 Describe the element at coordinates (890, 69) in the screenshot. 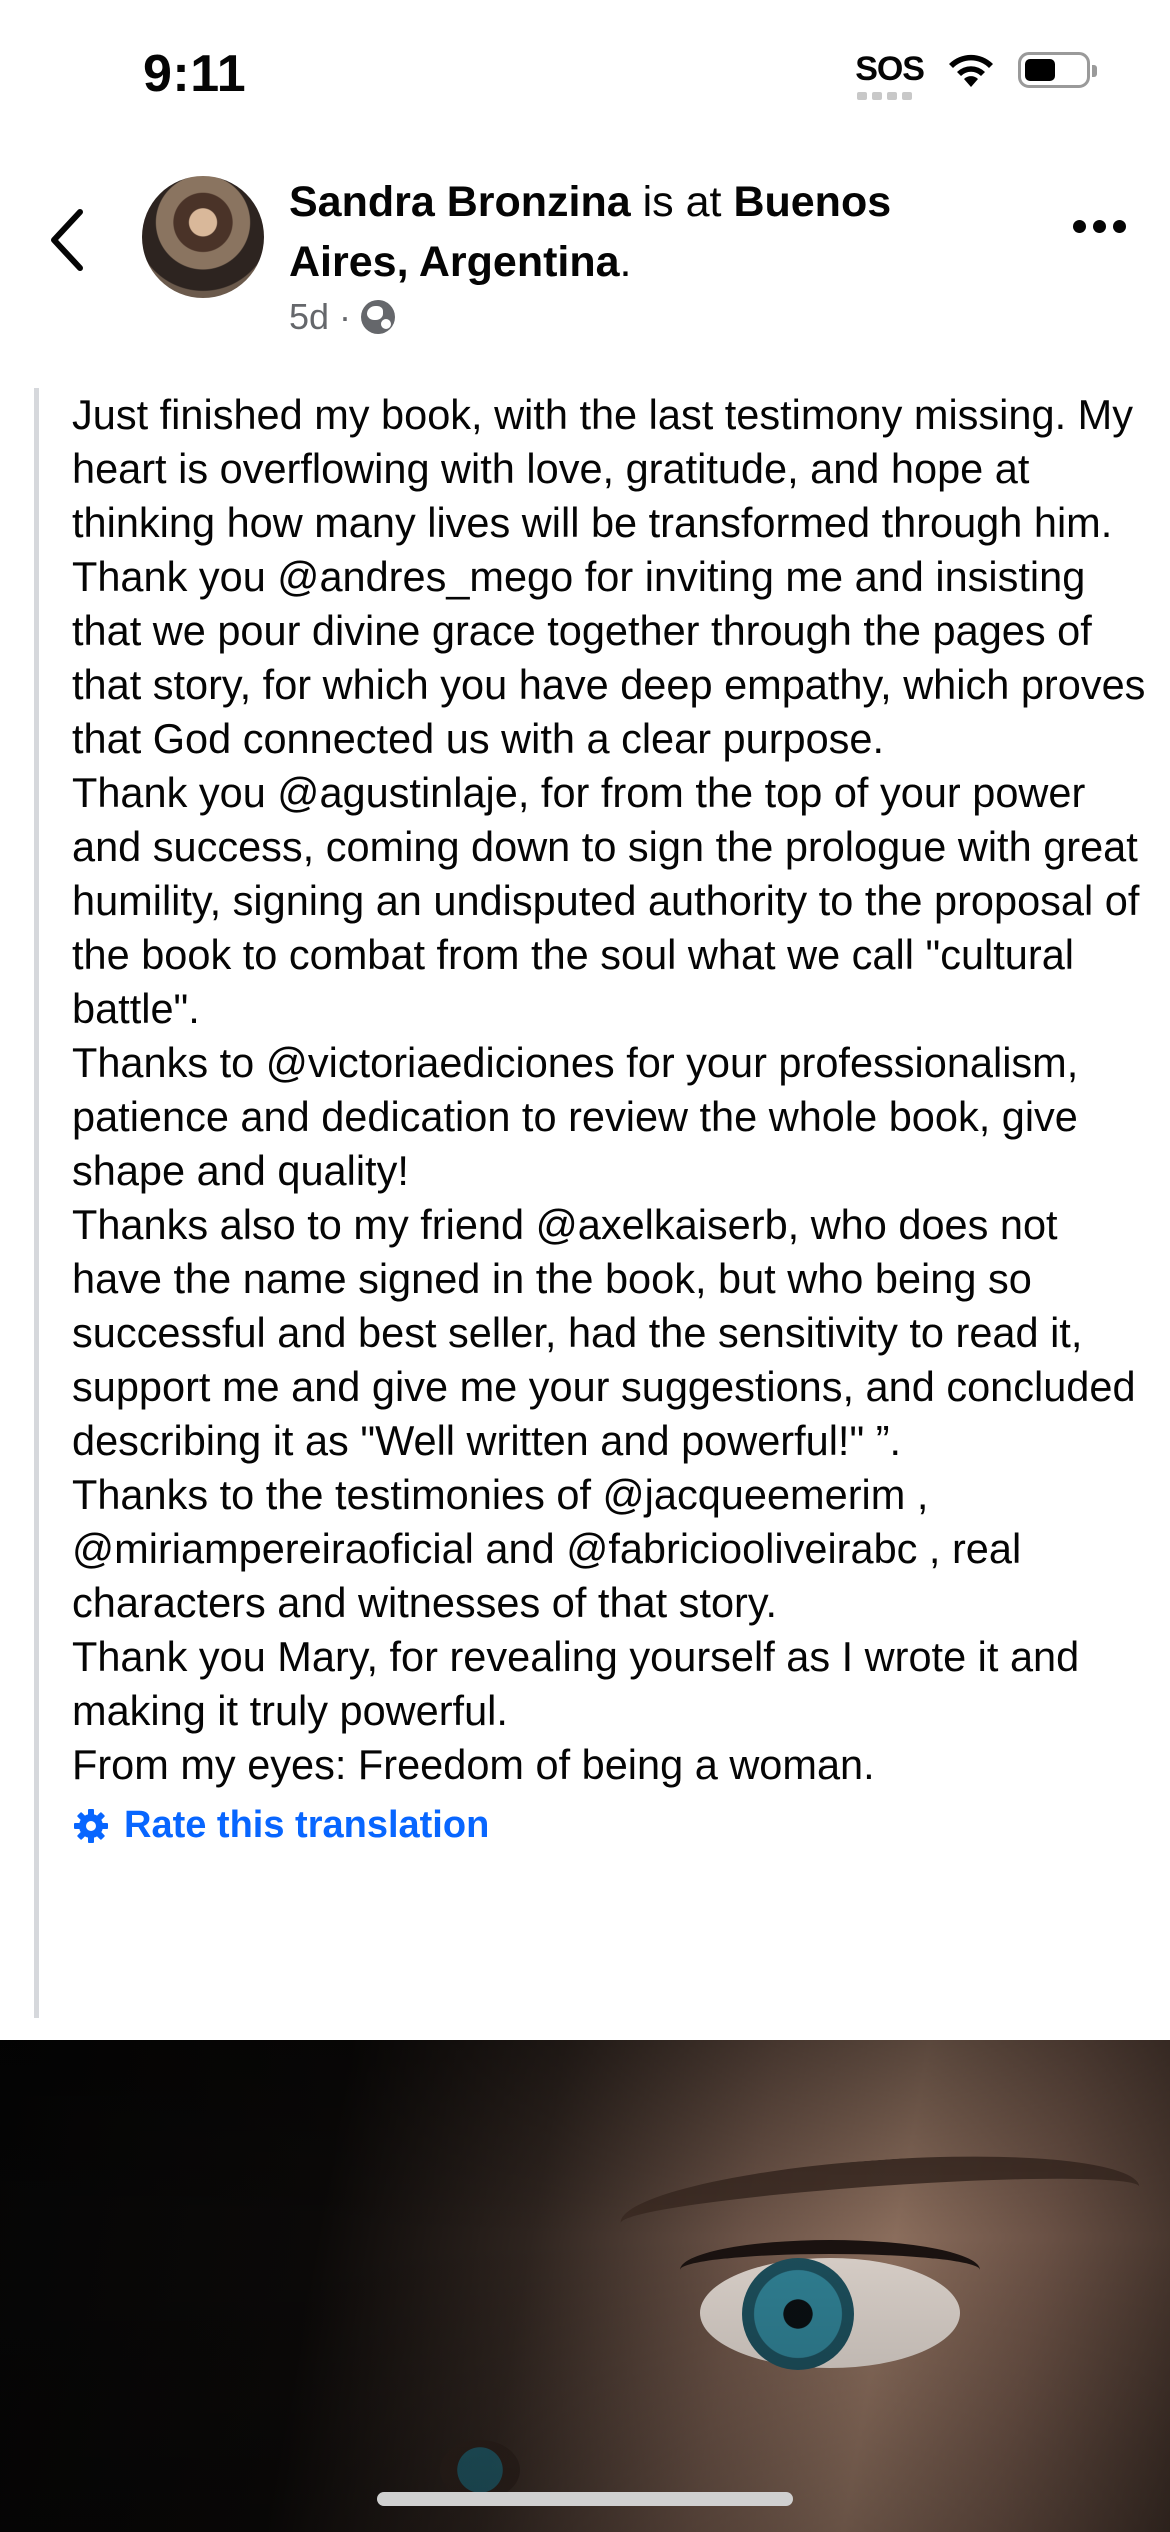

I see `sos-label: SOS` at that location.